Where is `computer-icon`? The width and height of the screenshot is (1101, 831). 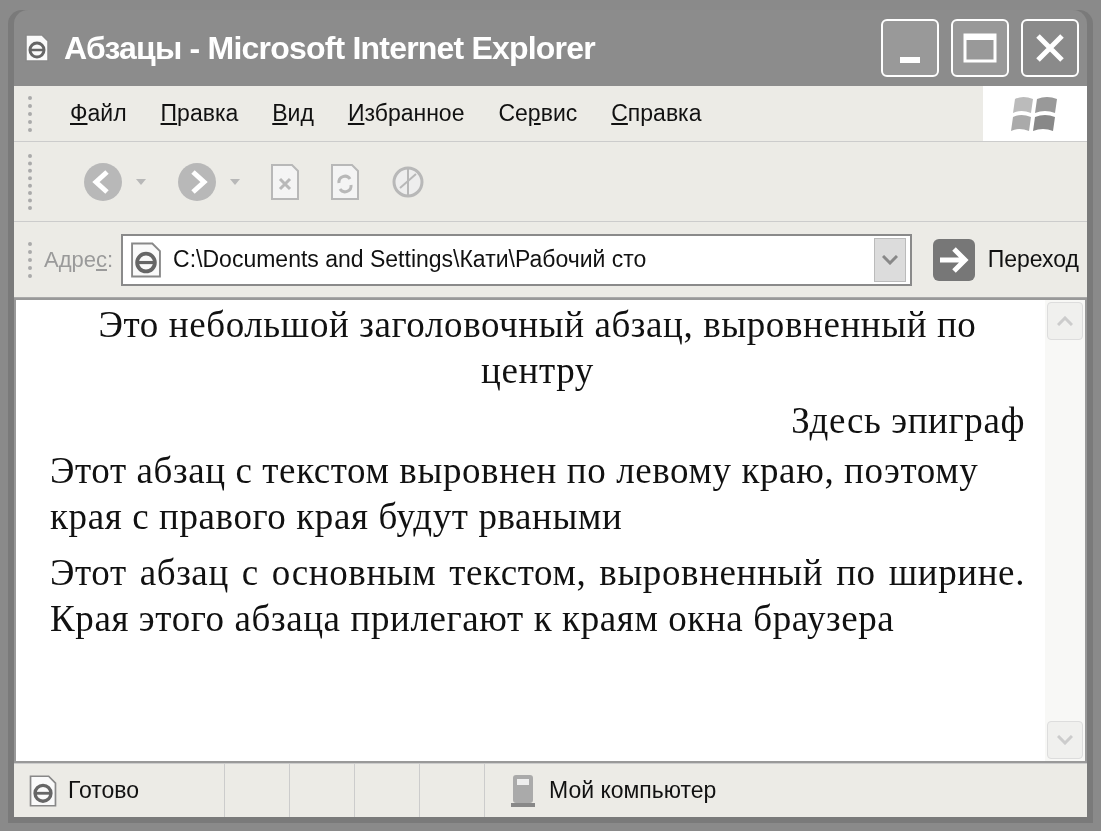
computer-icon is located at coordinates (523, 790).